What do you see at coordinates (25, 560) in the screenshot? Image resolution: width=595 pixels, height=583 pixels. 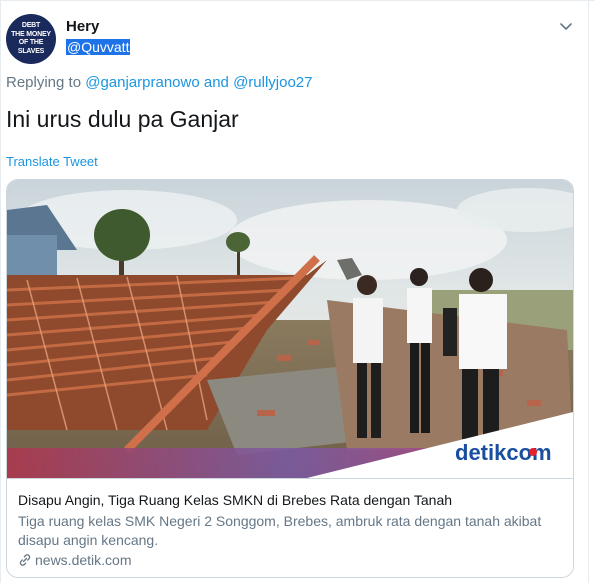 I see `link-icon` at bounding box center [25, 560].